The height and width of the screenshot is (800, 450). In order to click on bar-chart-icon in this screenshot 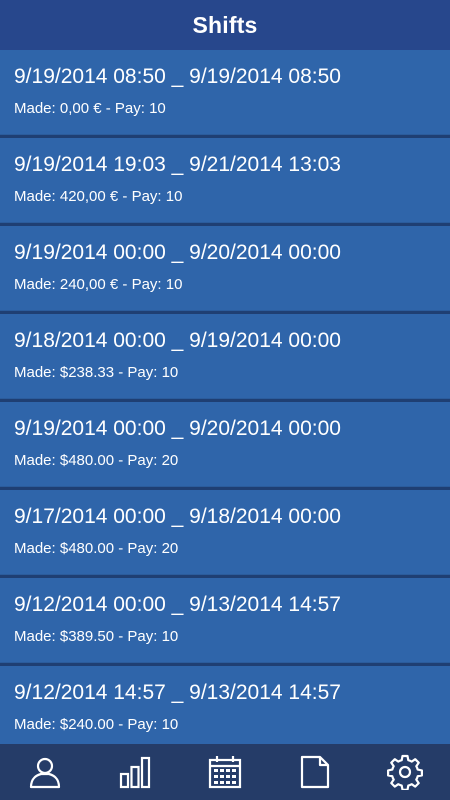, I will do `click(135, 772)`.